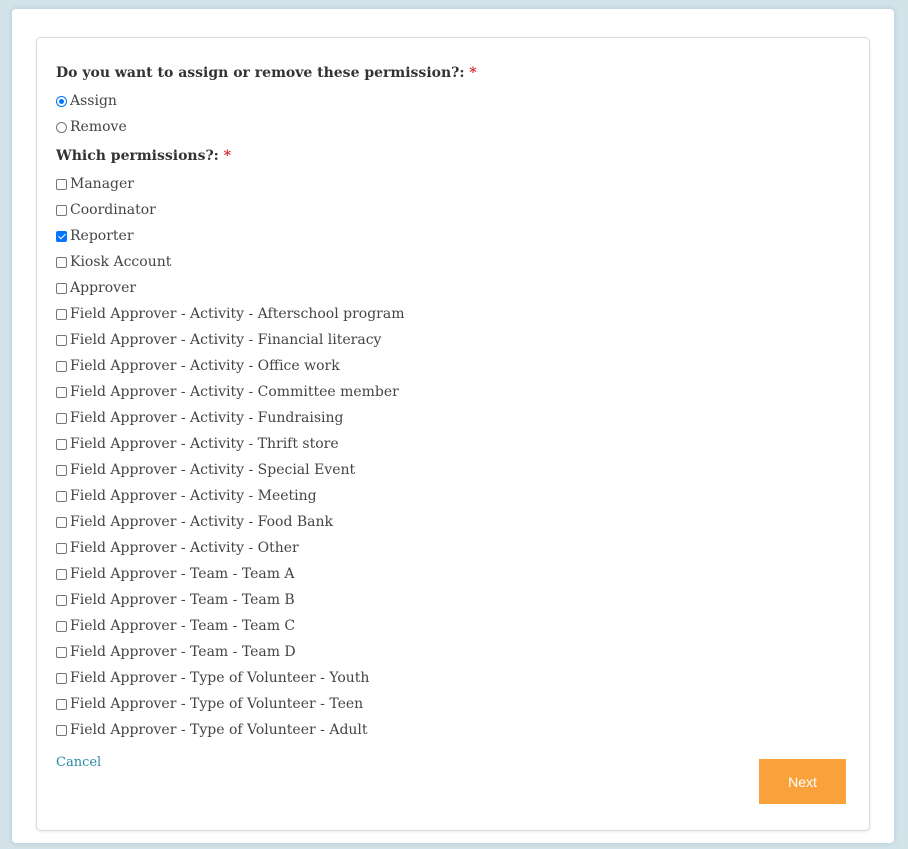 The image size is (908, 849). Describe the element at coordinates (451, 101) in the screenshot. I see `radio-option: Assign` at that location.